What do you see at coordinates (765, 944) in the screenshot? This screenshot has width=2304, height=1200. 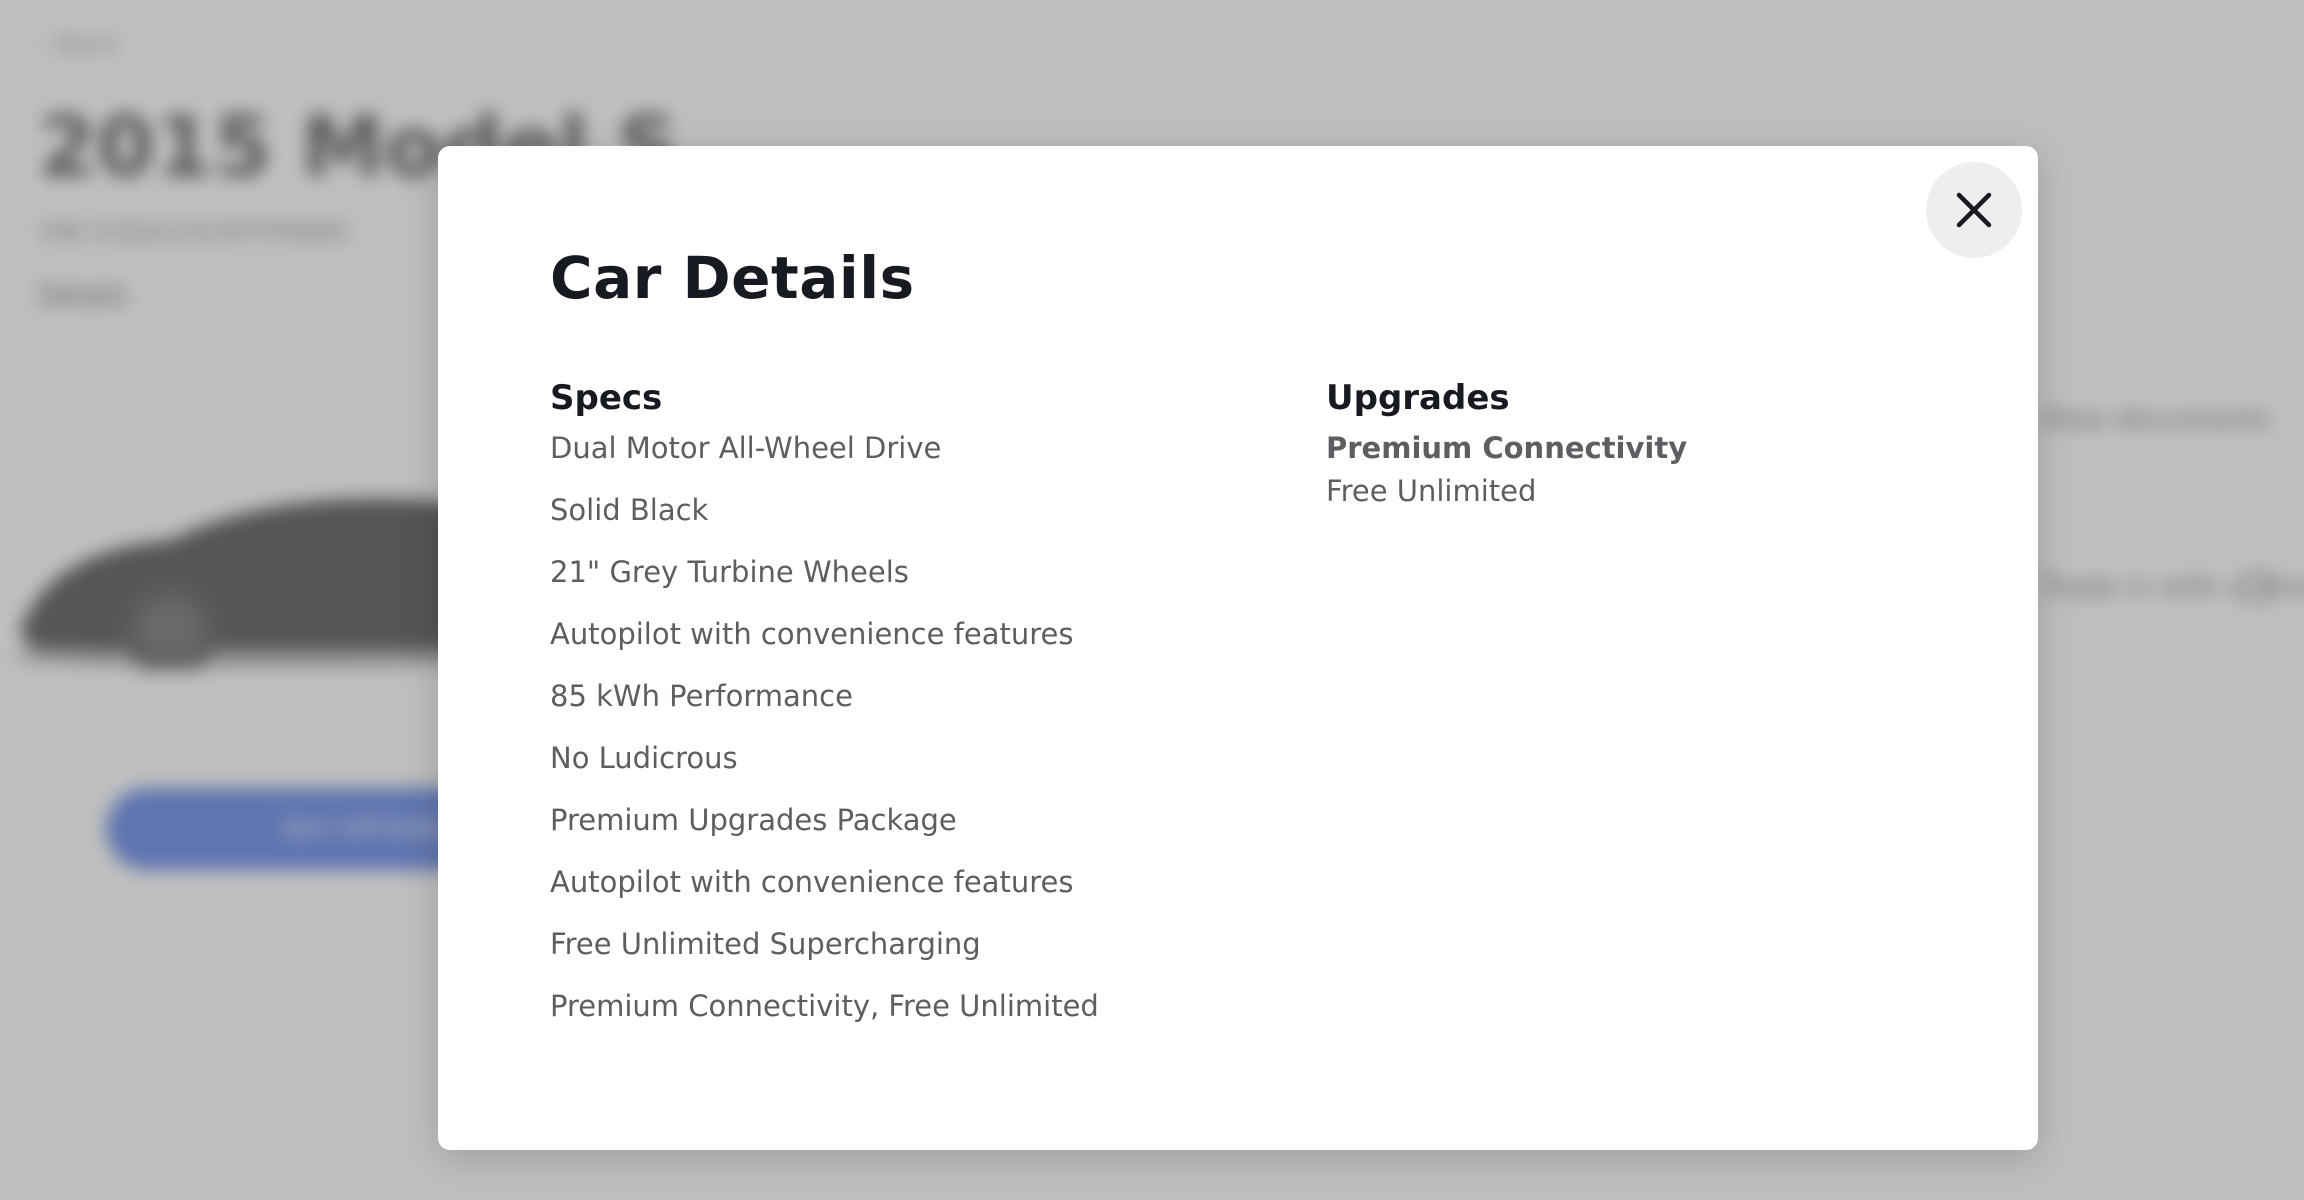 I see `spec-item: Free Unlimited Supercharging` at bounding box center [765, 944].